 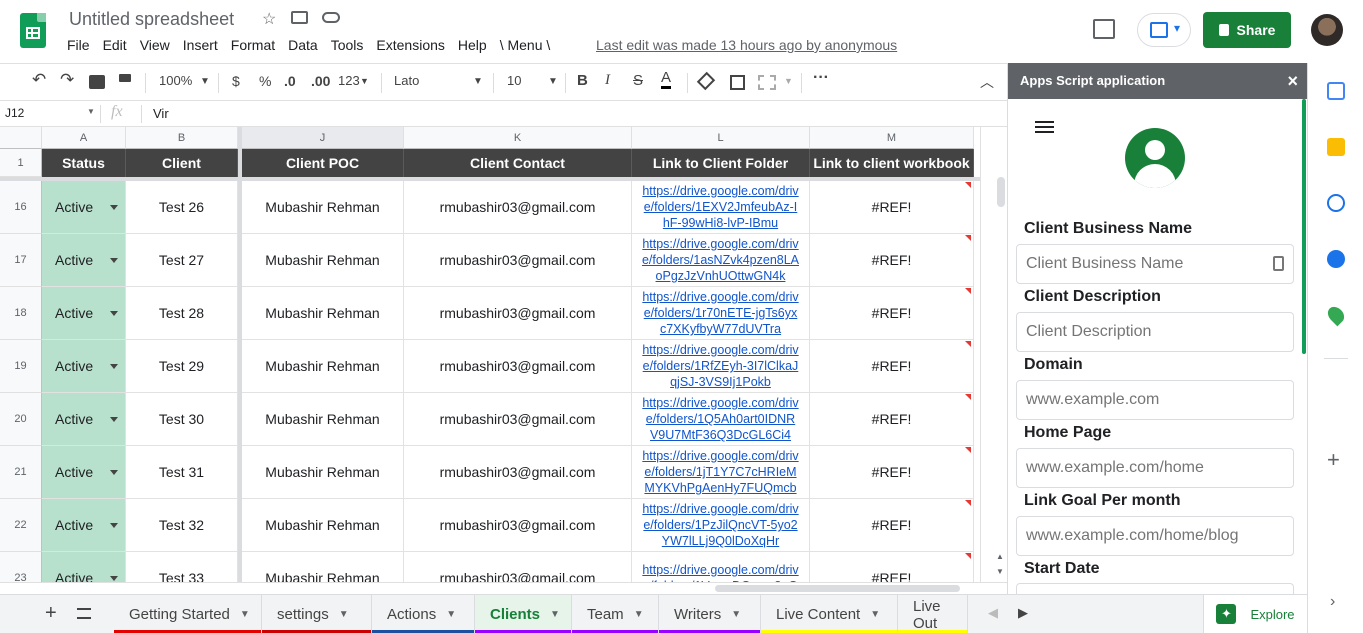 What do you see at coordinates (1304, 226) in the screenshot?
I see `sidebar-scrollbar` at bounding box center [1304, 226].